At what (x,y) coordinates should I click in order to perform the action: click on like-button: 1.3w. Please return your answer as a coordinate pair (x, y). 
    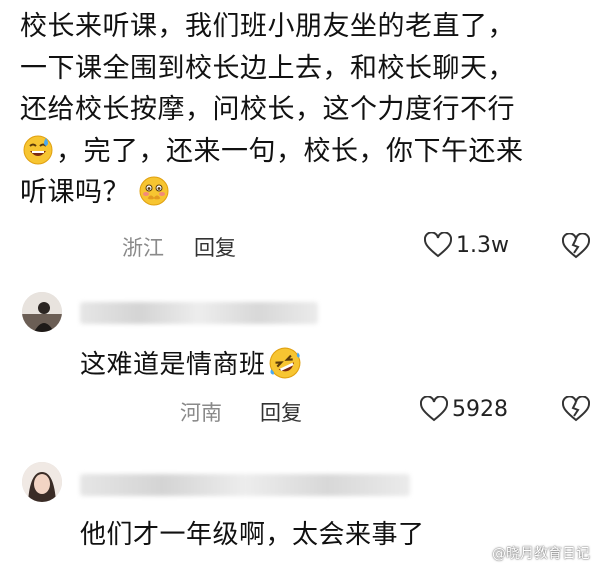
    Looking at the image, I should click on (466, 245).